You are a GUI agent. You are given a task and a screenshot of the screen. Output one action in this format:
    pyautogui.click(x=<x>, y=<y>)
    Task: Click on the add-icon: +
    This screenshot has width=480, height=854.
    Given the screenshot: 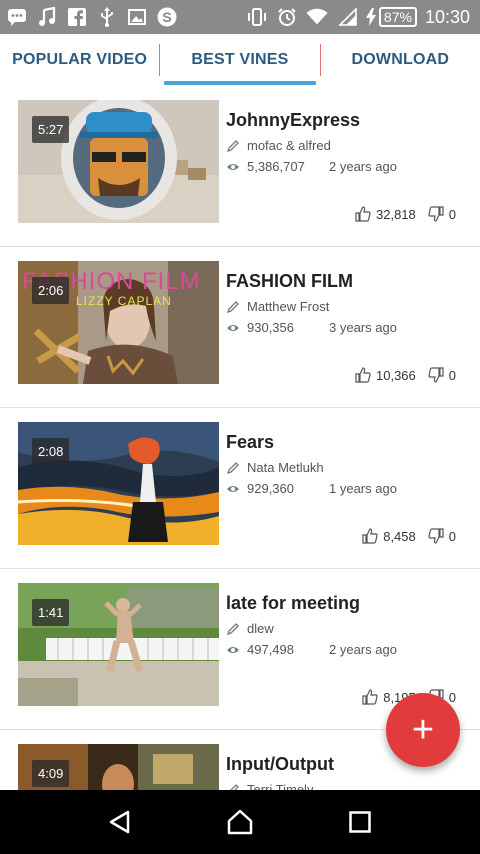 What is the action you would take?
    pyautogui.click(x=423, y=729)
    